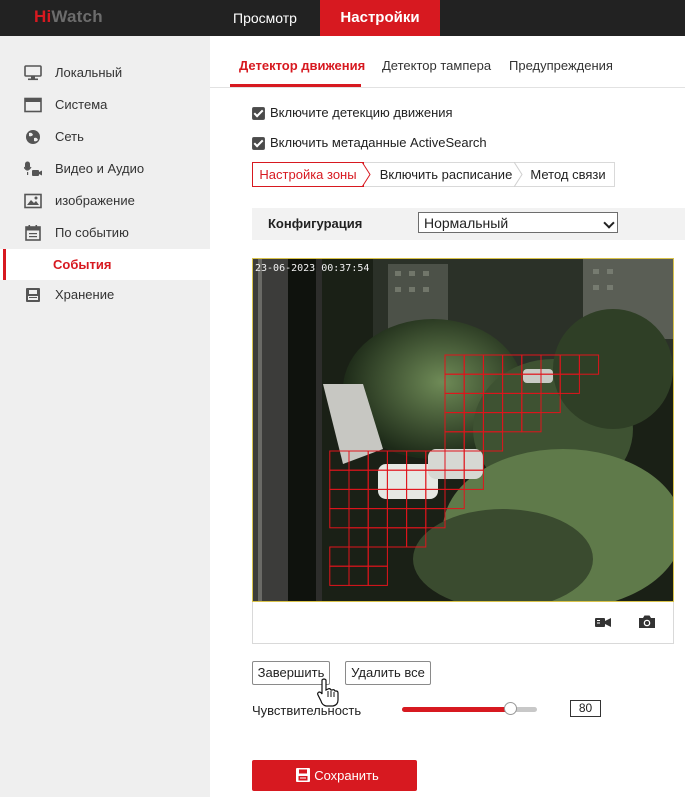 This screenshot has width=685, height=797. What do you see at coordinates (265, 18) in the screenshot?
I see `nav-tab-view: Просмотр` at bounding box center [265, 18].